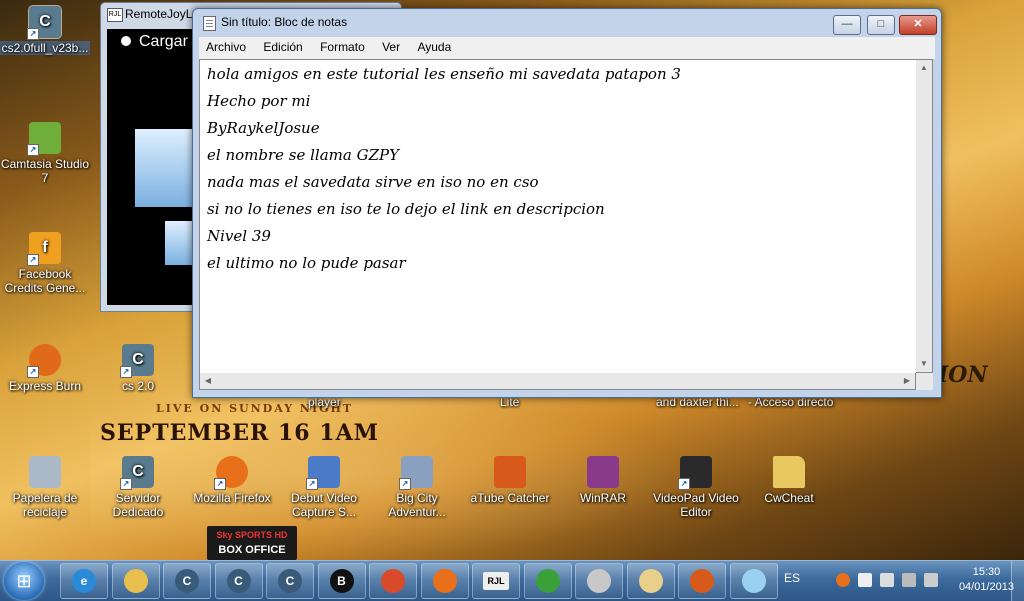  Describe the element at coordinates (792, 578) in the screenshot. I see `language-indicator: ES` at that location.